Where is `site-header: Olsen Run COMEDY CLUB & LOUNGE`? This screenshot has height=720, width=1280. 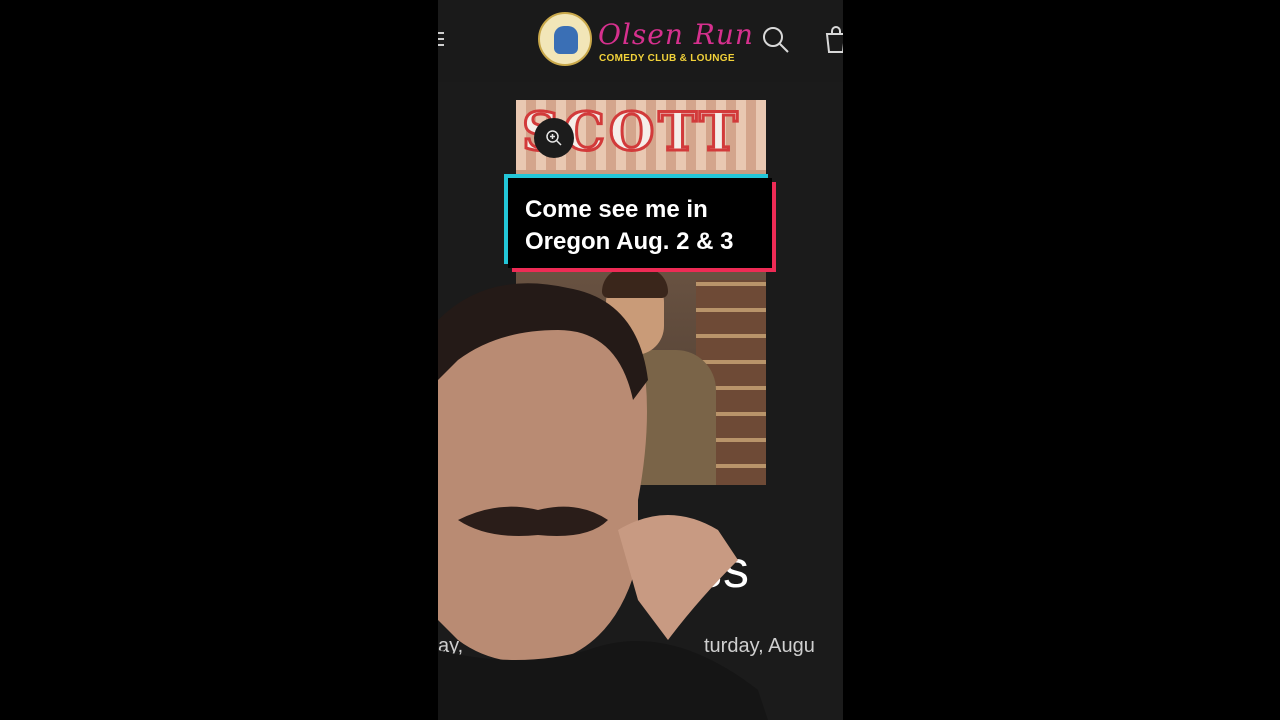
site-header: Olsen Run COMEDY CLUB & LOUNGE is located at coordinates (640, 41).